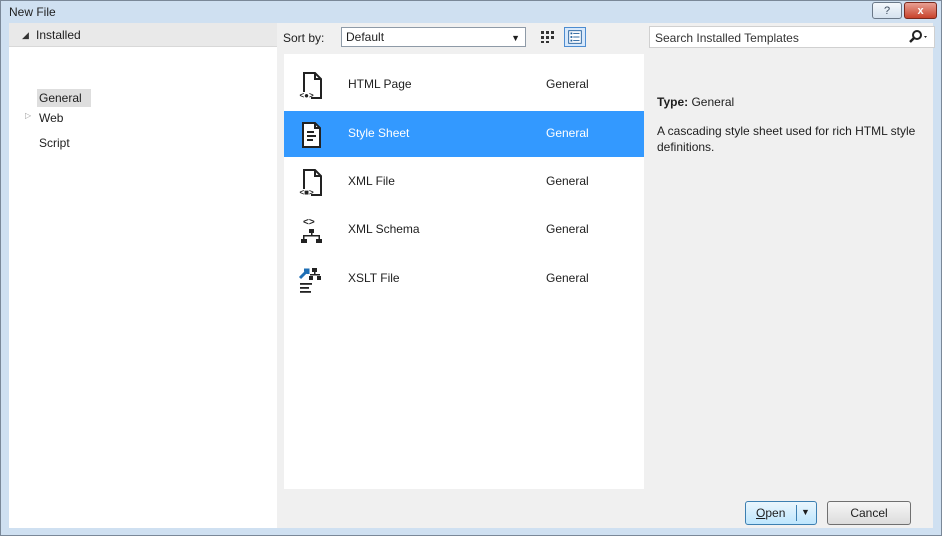 This screenshot has width=942, height=536. What do you see at coordinates (310, 183) in the screenshot?
I see `xml-file-icon: <■>` at bounding box center [310, 183].